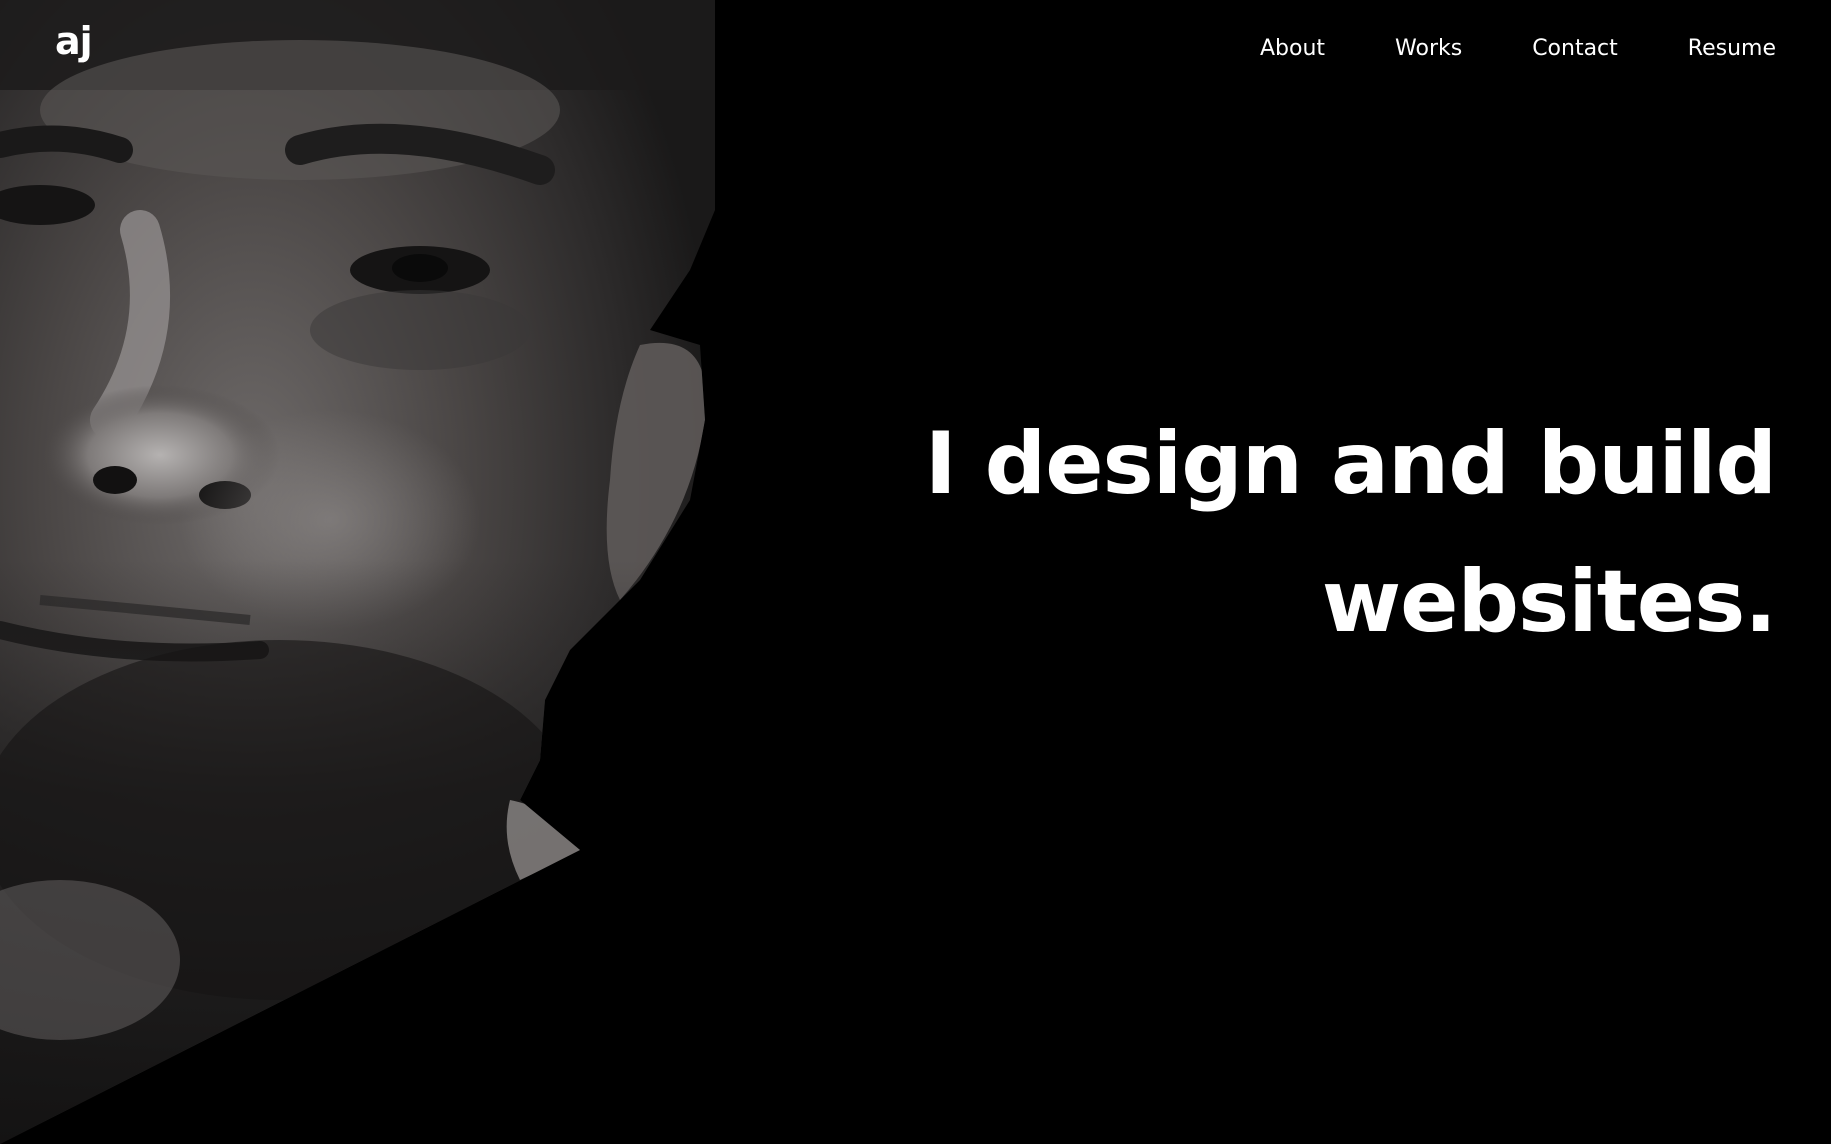  What do you see at coordinates (1428, 49) in the screenshot?
I see `nav-link-works: Works` at bounding box center [1428, 49].